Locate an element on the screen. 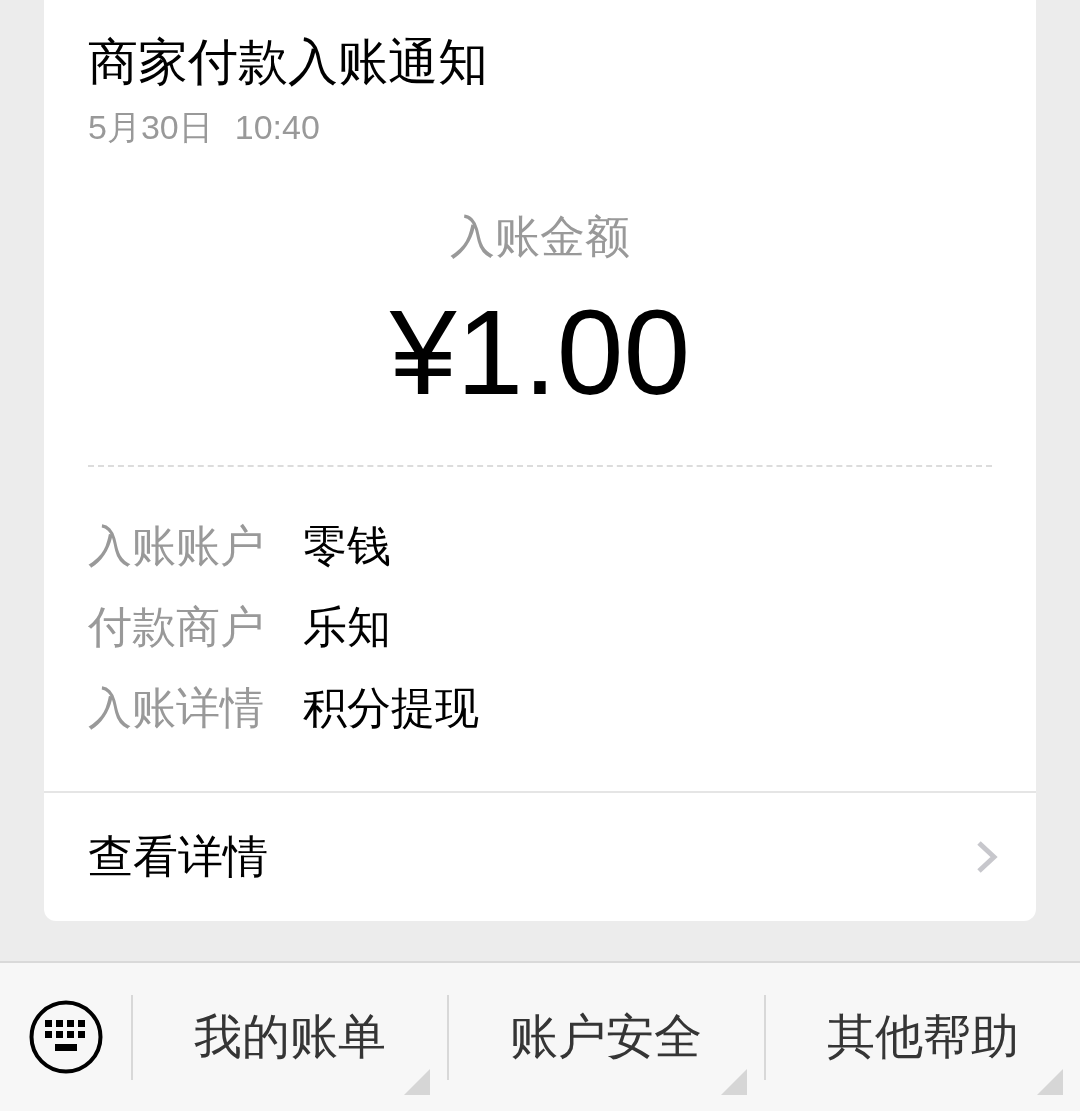  detail-label: 付款商户 is located at coordinates (176, 626).